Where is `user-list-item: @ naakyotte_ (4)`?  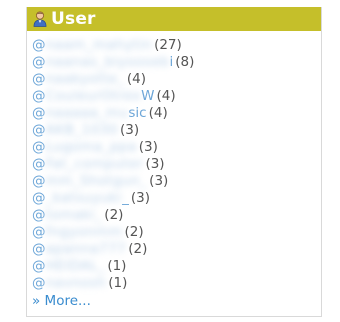 user-list-item: @ naakyotte_ (4) is located at coordinates (113, 79).